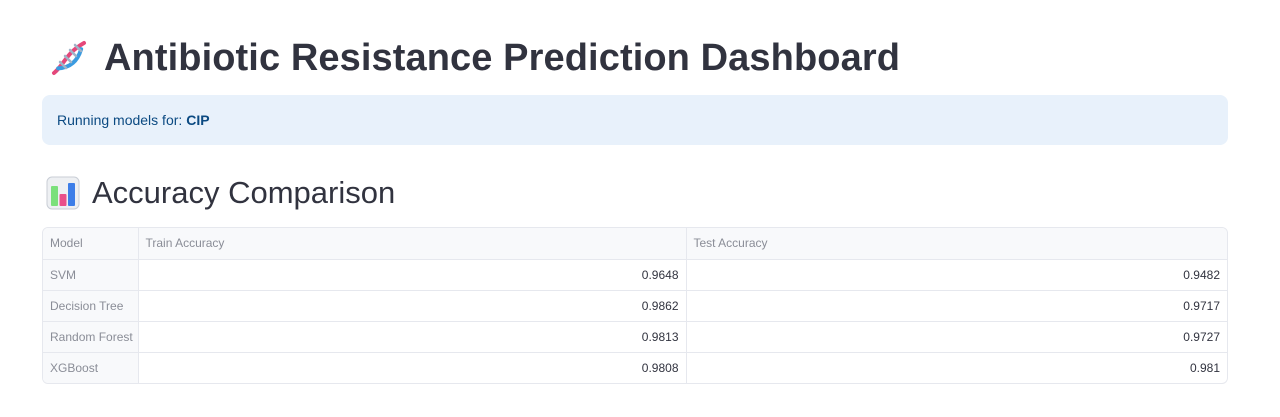 This screenshot has height=417, width=1280. What do you see at coordinates (69, 58) in the screenshot?
I see `dna-icon` at bounding box center [69, 58].